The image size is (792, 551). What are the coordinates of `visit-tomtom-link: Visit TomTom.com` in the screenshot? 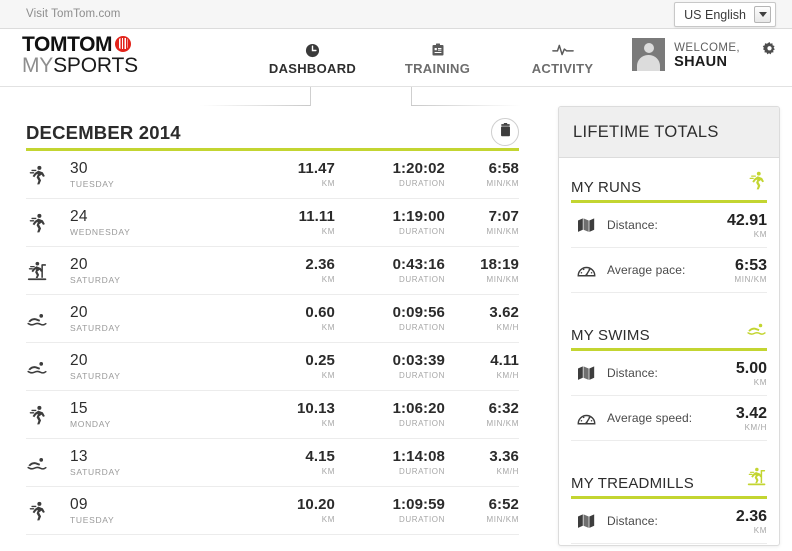 It's located at (73, 14).